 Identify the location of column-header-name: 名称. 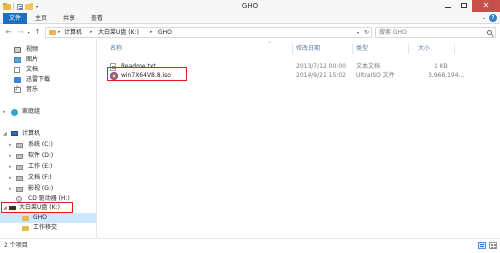
(116, 49).